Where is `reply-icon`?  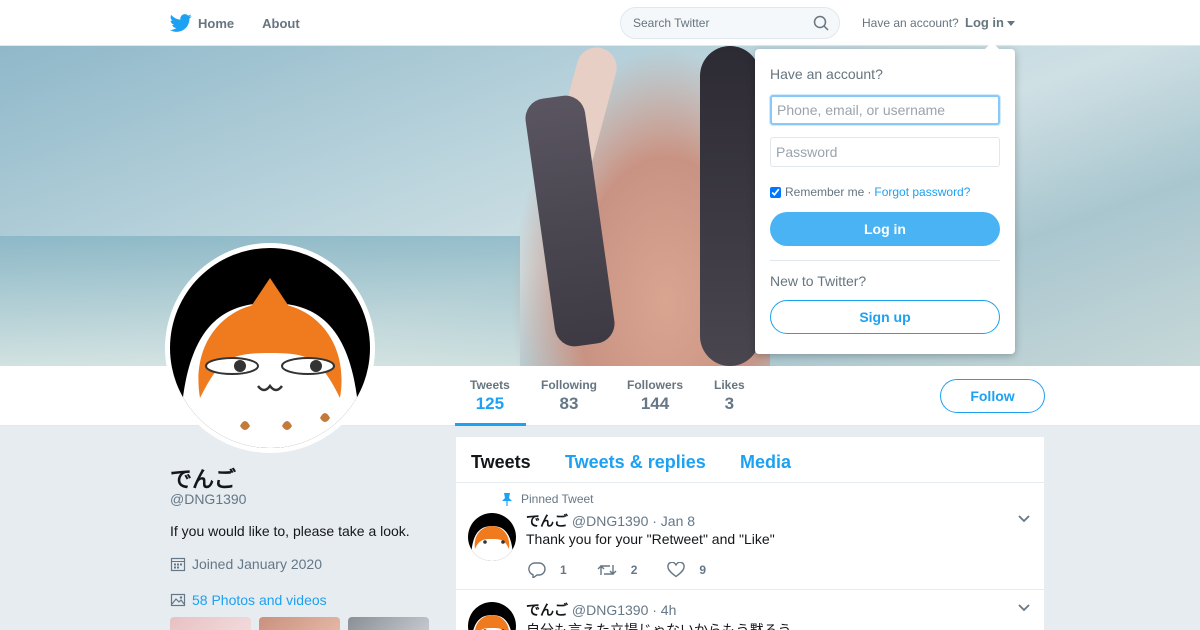 reply-icon is located at coordinates (537, 570).